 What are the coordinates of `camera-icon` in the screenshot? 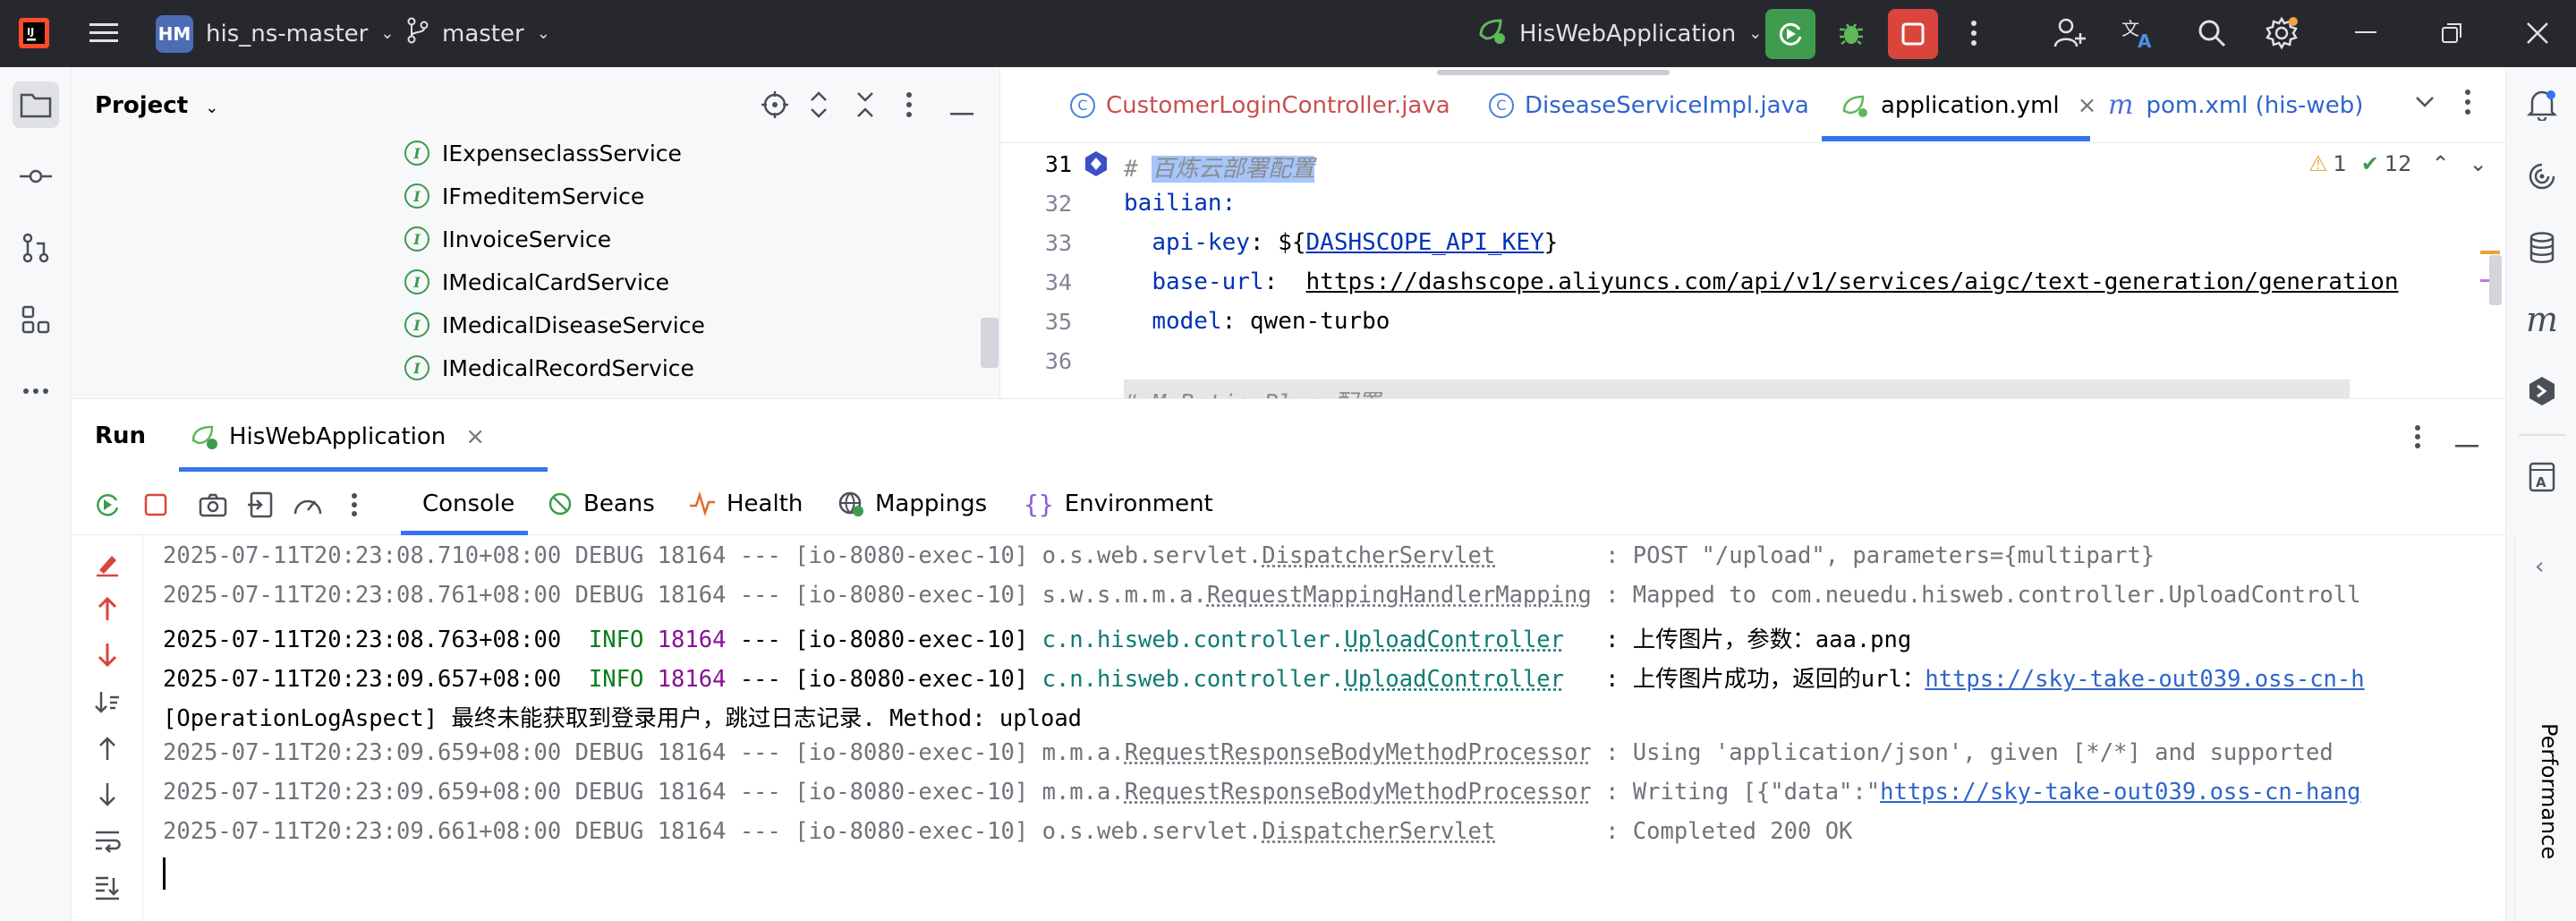 It's located at (213, 507).